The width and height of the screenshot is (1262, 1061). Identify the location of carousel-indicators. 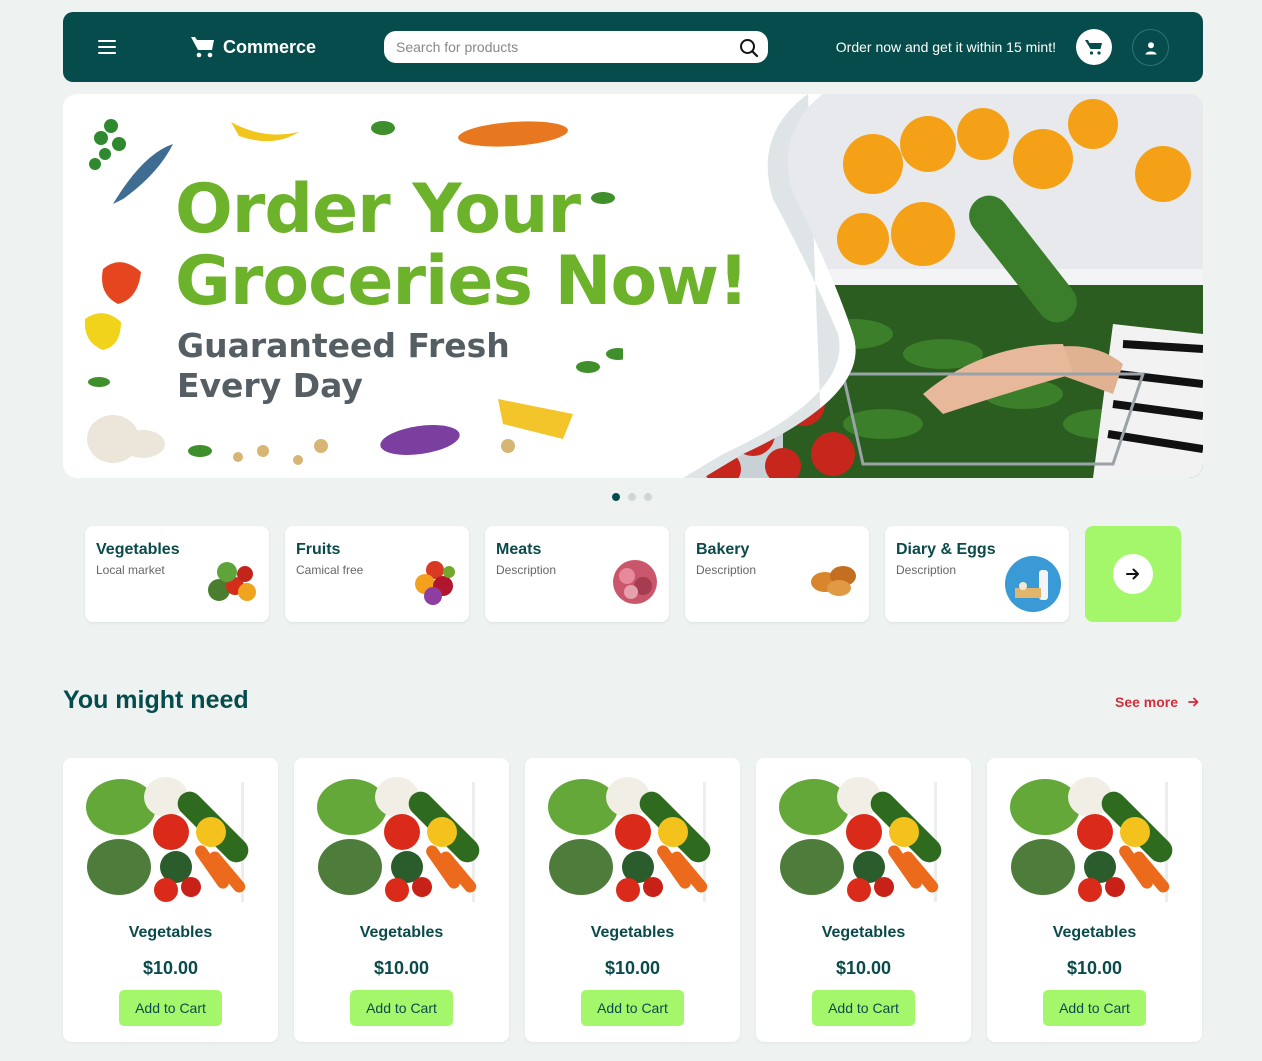
(632, 497).